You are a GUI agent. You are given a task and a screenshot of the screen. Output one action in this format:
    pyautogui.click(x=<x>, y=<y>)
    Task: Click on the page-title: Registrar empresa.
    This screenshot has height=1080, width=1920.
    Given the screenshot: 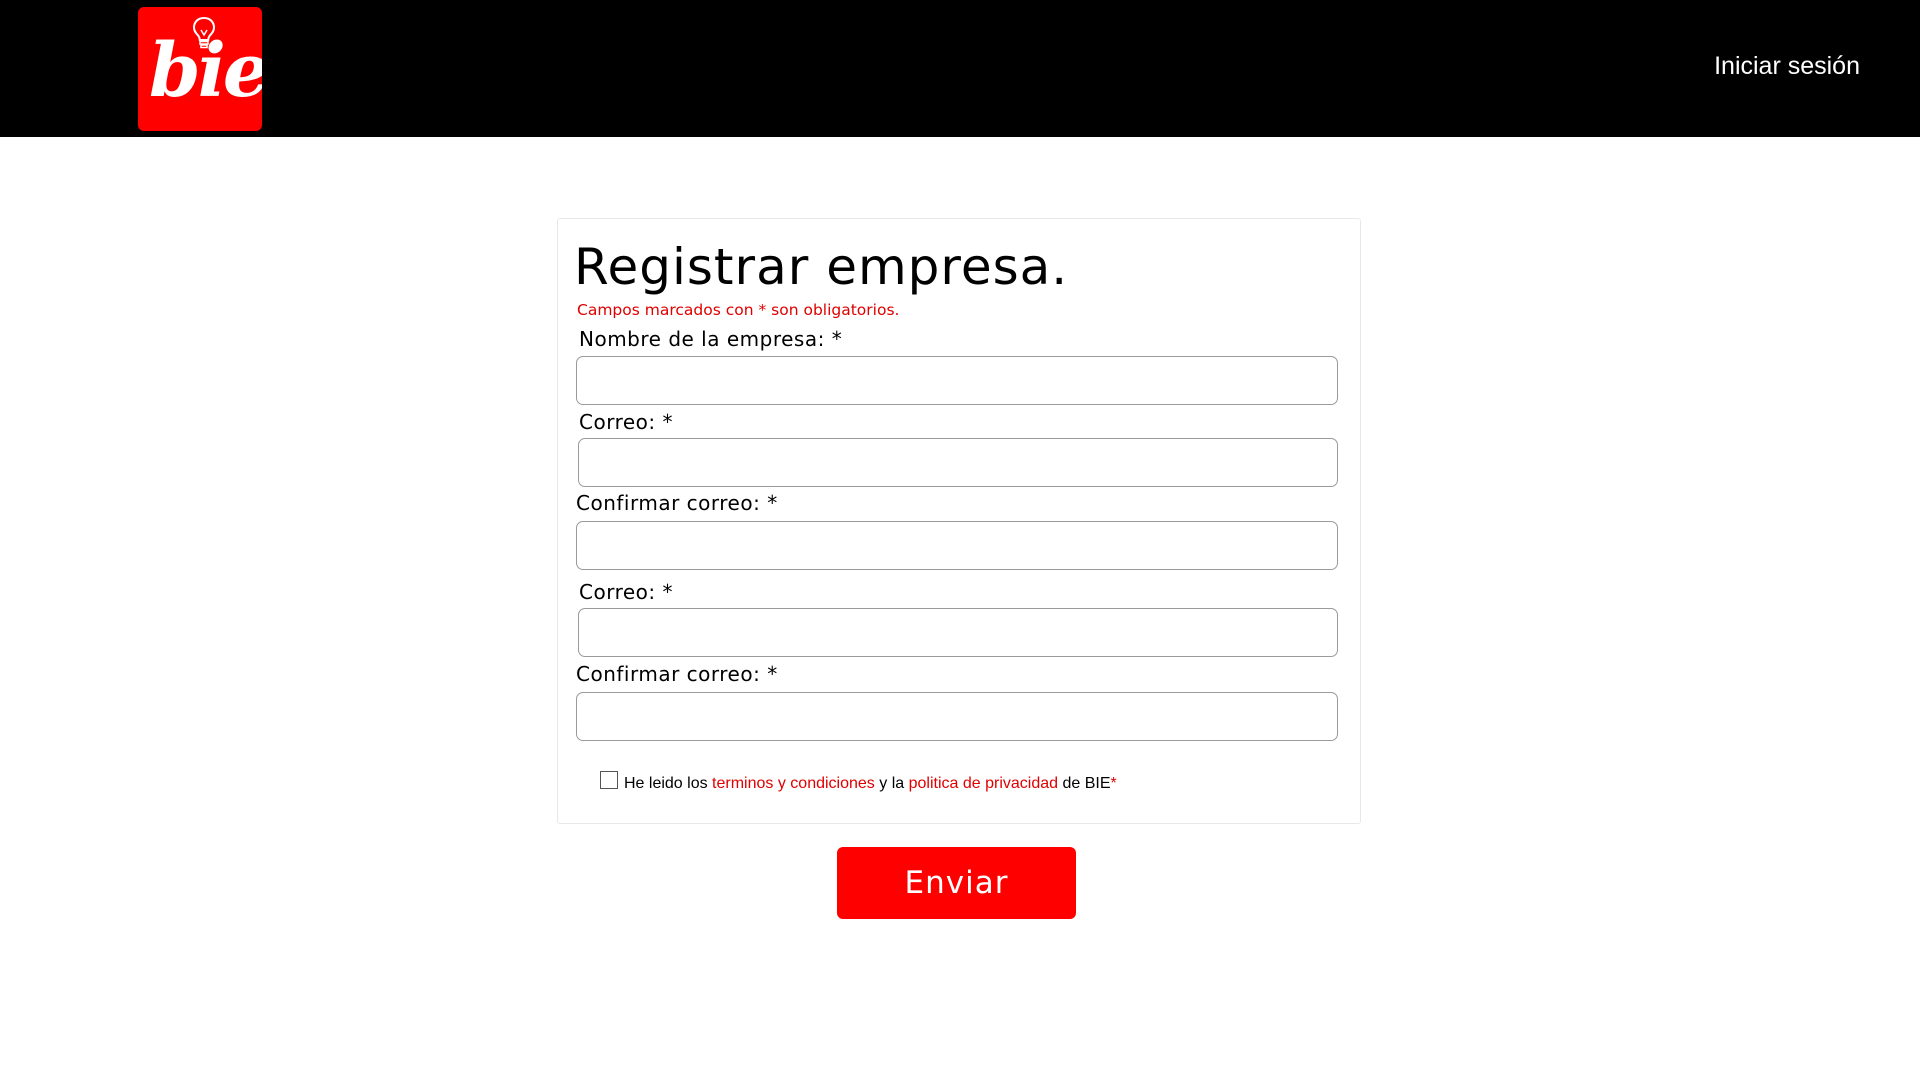 What is the action you would take?
    pyautogui.click(x=821, y=267)
    